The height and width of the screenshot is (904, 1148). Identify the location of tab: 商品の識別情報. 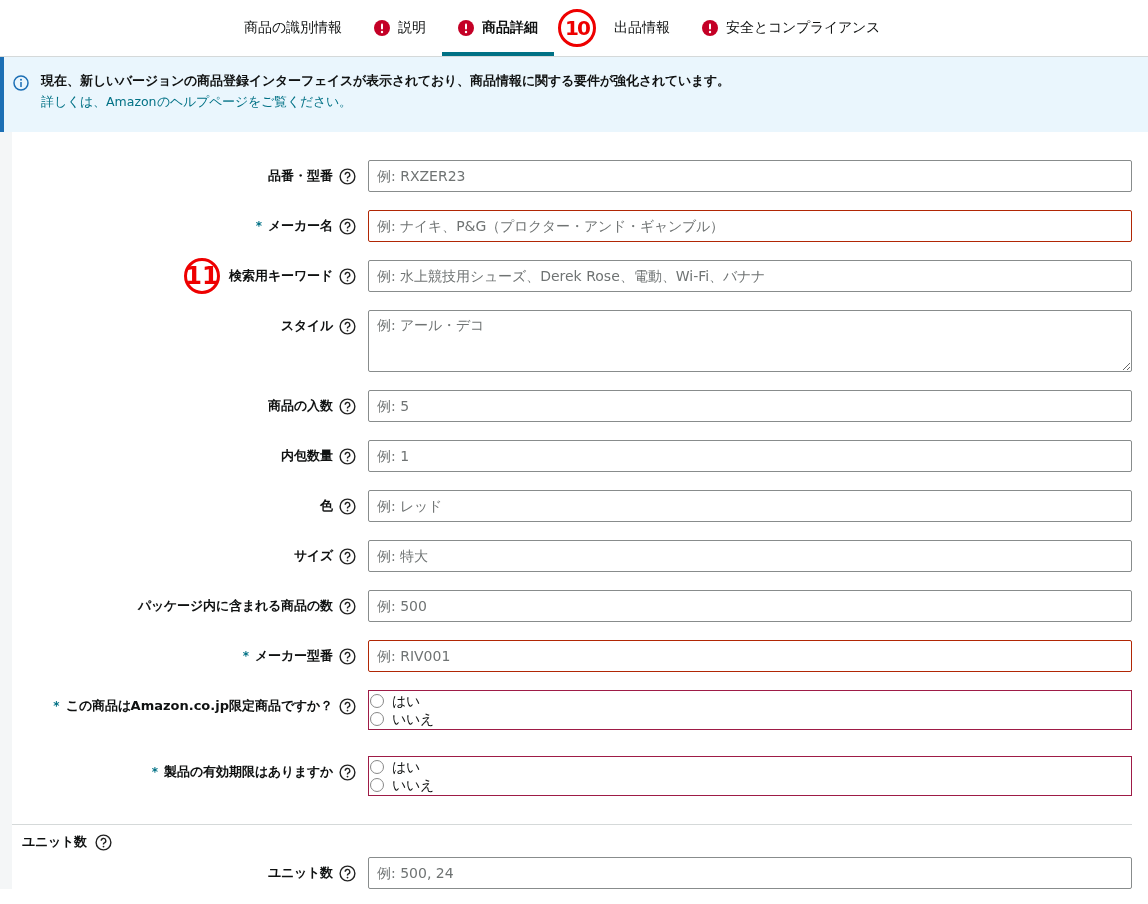
(293, 28).